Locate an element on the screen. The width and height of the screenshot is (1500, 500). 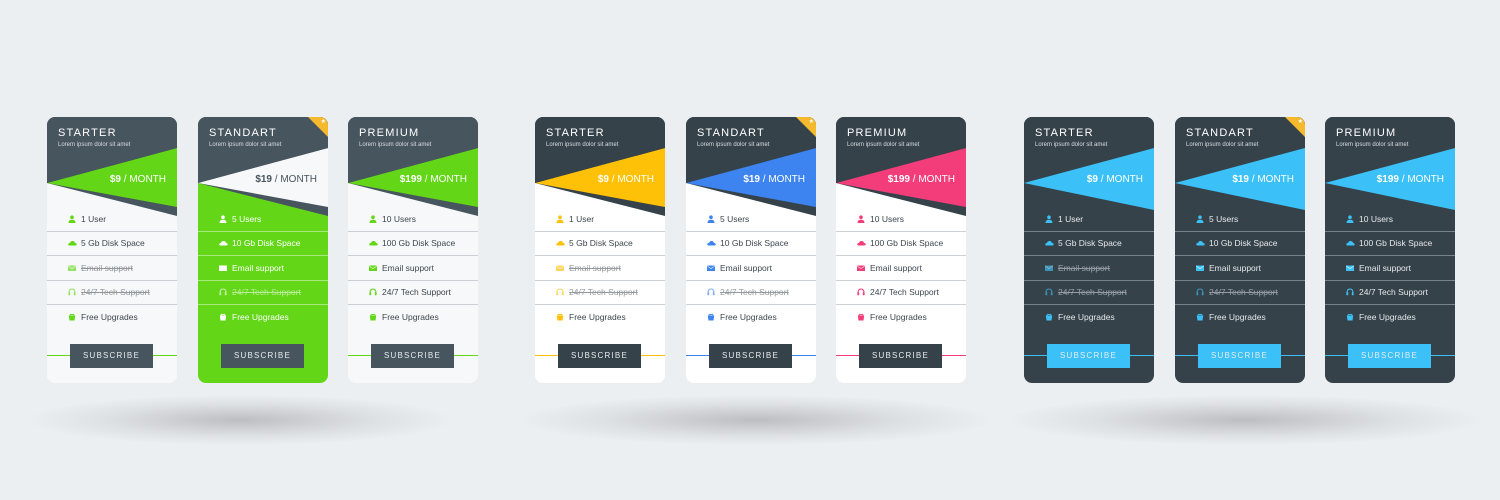
price-amount: $199 is located at coordinates (410, 179).